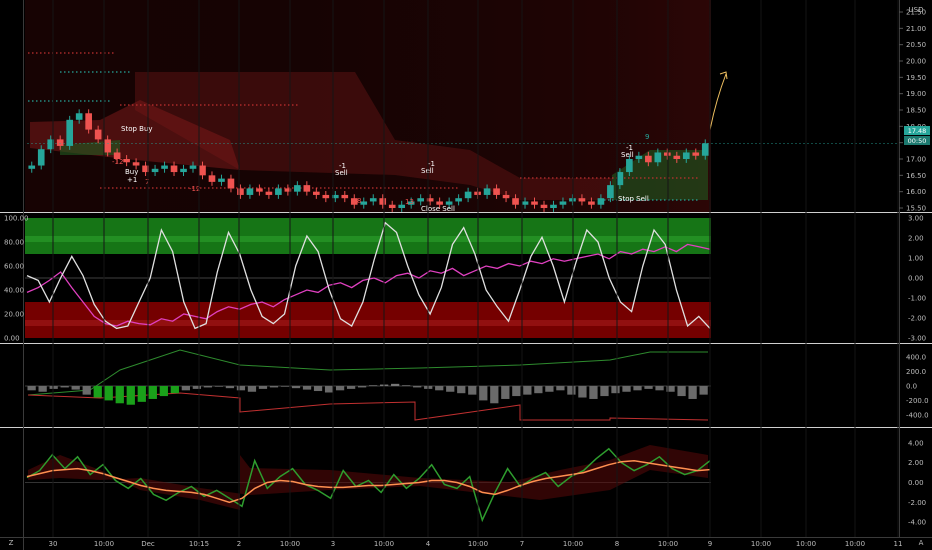  I want to click on sidebar-glyph-icon: Z, so click(11, 543).